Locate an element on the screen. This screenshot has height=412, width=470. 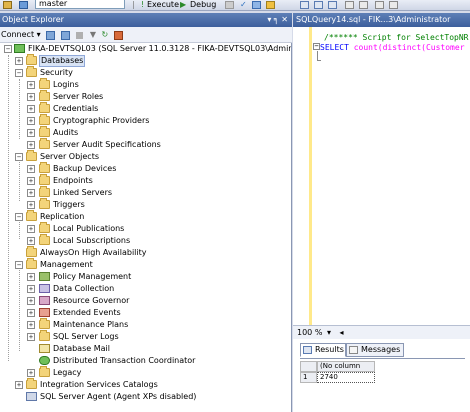
tree-label: Server Roles is located at coordinates (78, 97).